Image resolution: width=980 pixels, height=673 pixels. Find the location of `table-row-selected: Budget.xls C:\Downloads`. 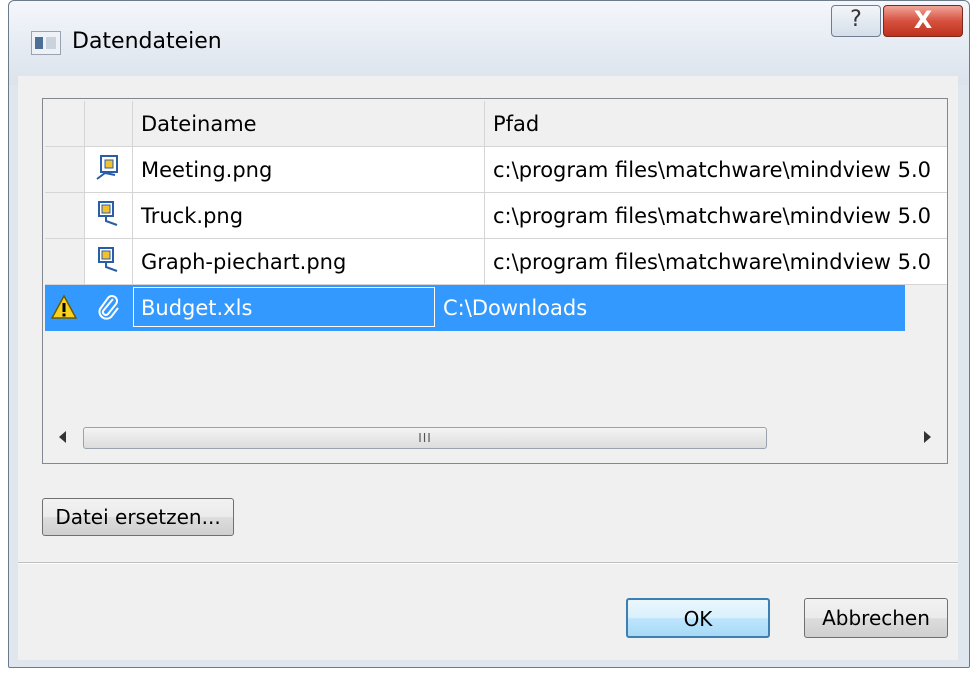

table-row-selected: Budget.xls C:\Downloads is located at coordinates (496, 308).